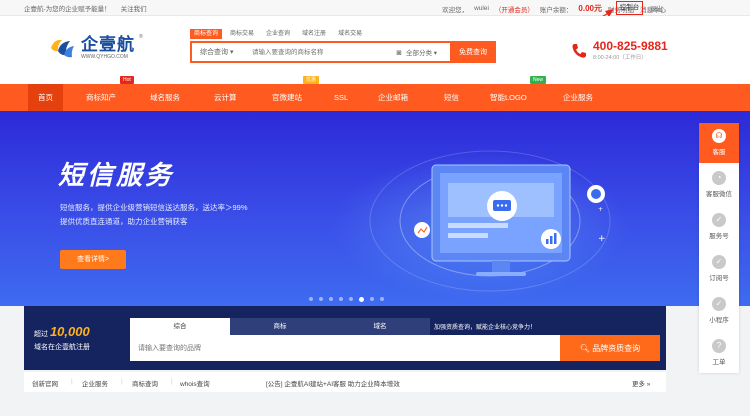 The height and width of the screenshot is (416, 750). What do you see at coordinates (538, 80) in the screenshot?
I see `new-badge: New` at bounding box center [538, 80].